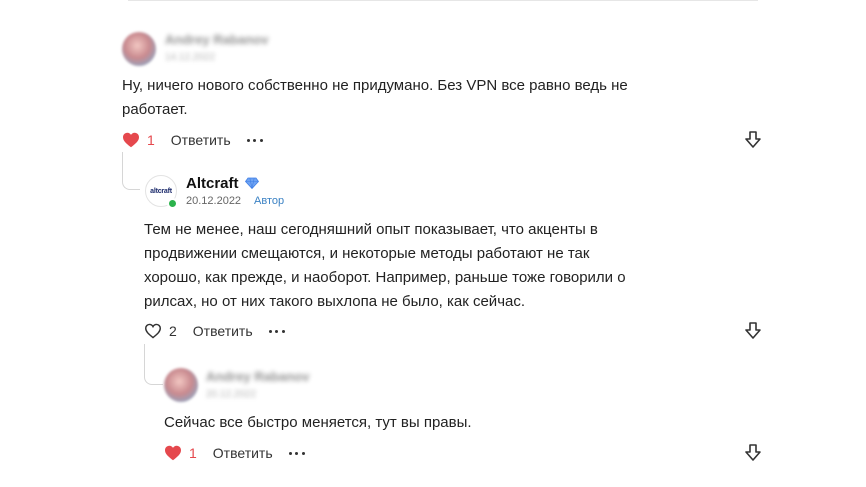 This screenshot has height=487, width=866. Describe the element at coordinates (153, 331) in the screenshot. I see `heart-outline-icon` at that location.